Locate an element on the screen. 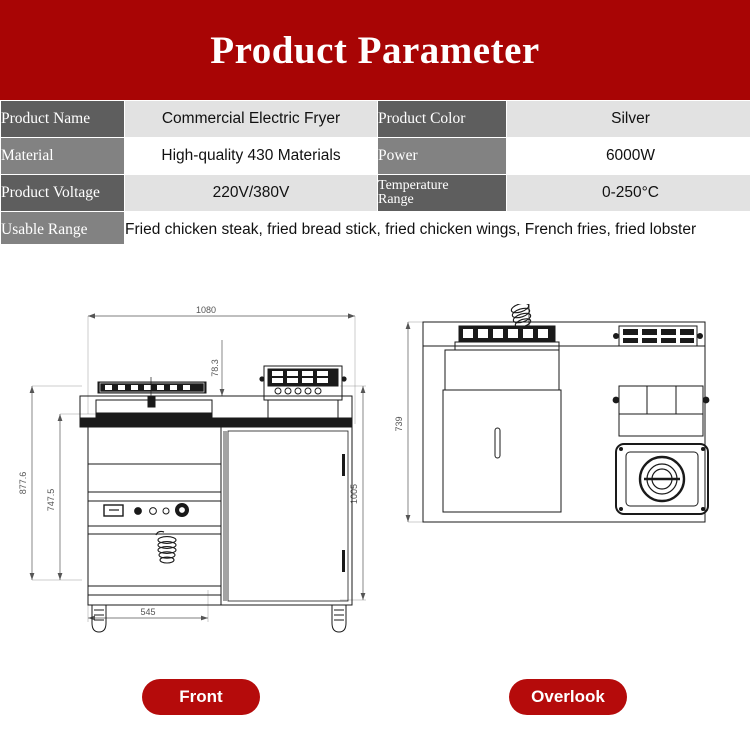 The image size is (750, 749). dim-base-width: 545 is located at coordinates (147, 612).